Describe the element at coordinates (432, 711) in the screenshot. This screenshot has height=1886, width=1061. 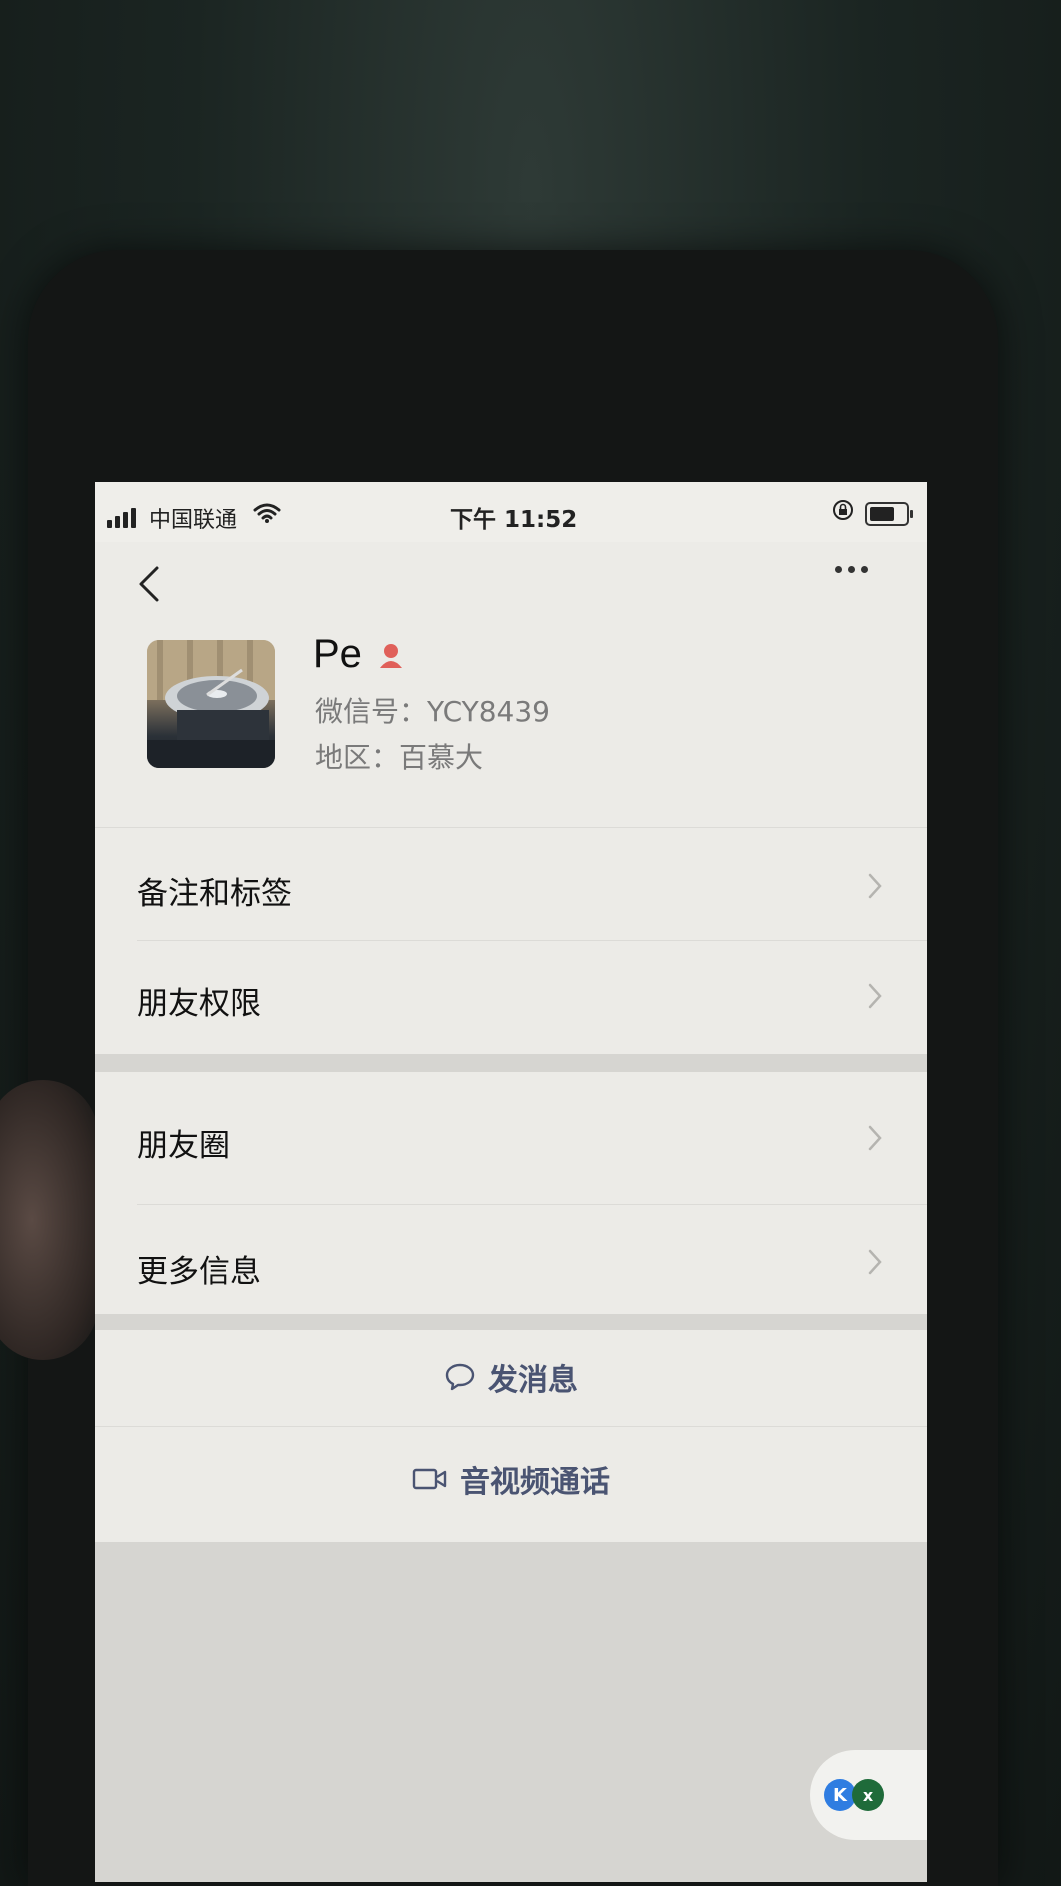
I see `wechat-id: 微信号：YCY8439` at that location.